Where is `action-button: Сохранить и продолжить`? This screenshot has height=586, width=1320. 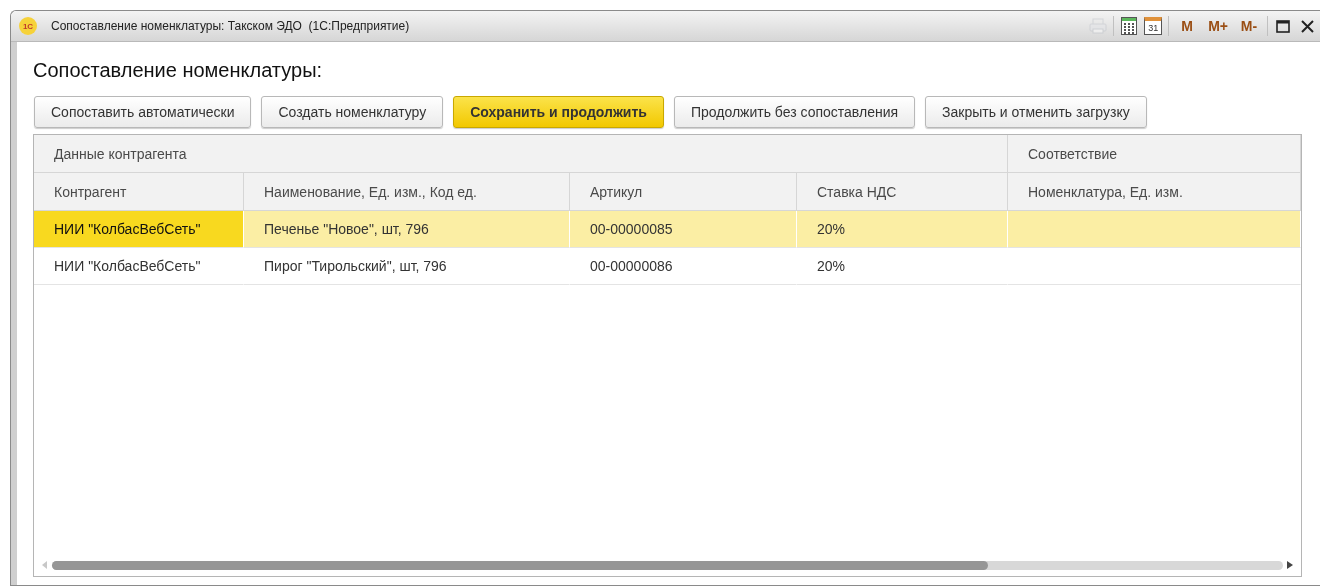
action-button: Сохранить и продолжить is located at coordinates (558, 112).